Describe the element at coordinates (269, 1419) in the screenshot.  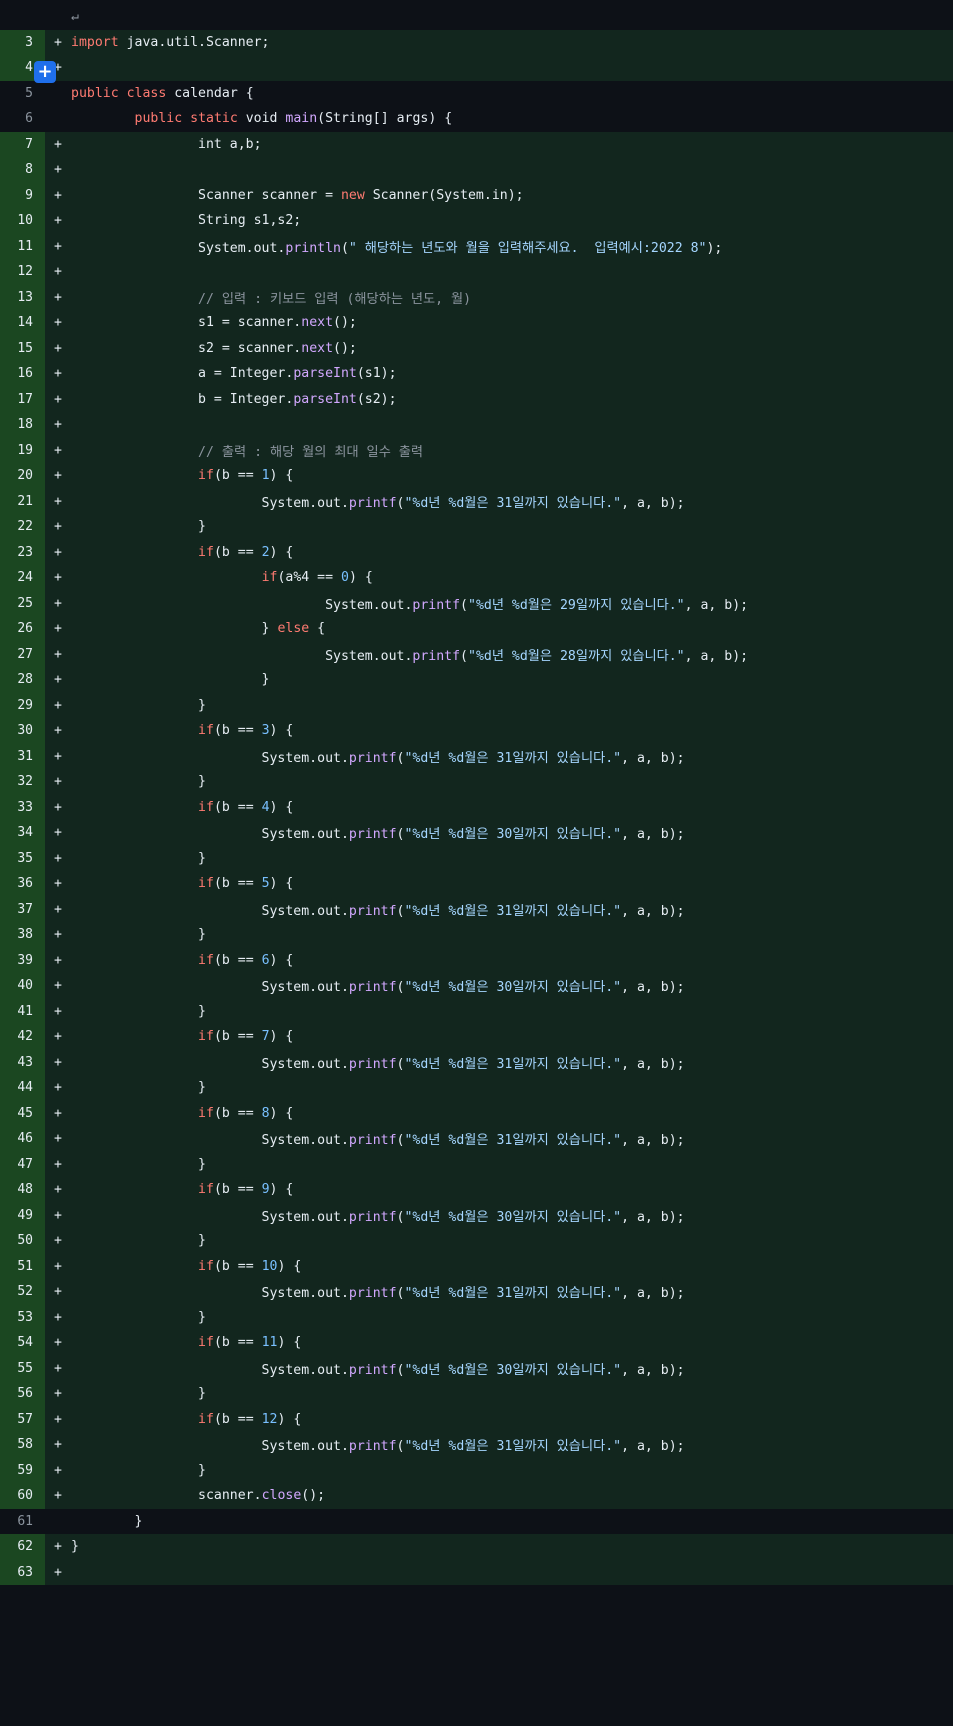
I see `code-token: 12` at that location.